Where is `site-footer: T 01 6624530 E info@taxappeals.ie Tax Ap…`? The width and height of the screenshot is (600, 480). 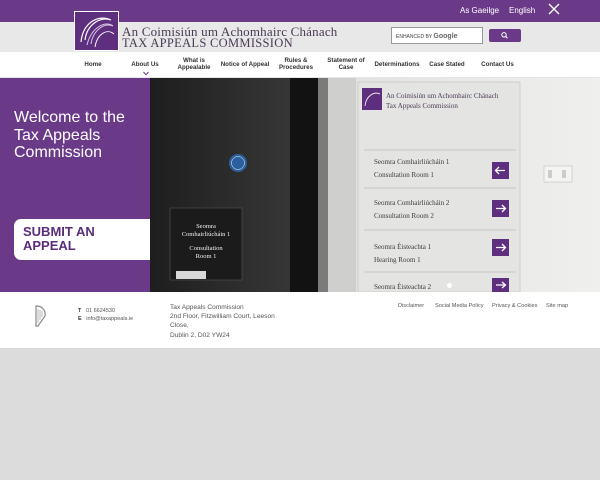
site-footer: T 01 6624530 E info@taxappeals.ie Tax Ap… is located at coordinates (300, 320).